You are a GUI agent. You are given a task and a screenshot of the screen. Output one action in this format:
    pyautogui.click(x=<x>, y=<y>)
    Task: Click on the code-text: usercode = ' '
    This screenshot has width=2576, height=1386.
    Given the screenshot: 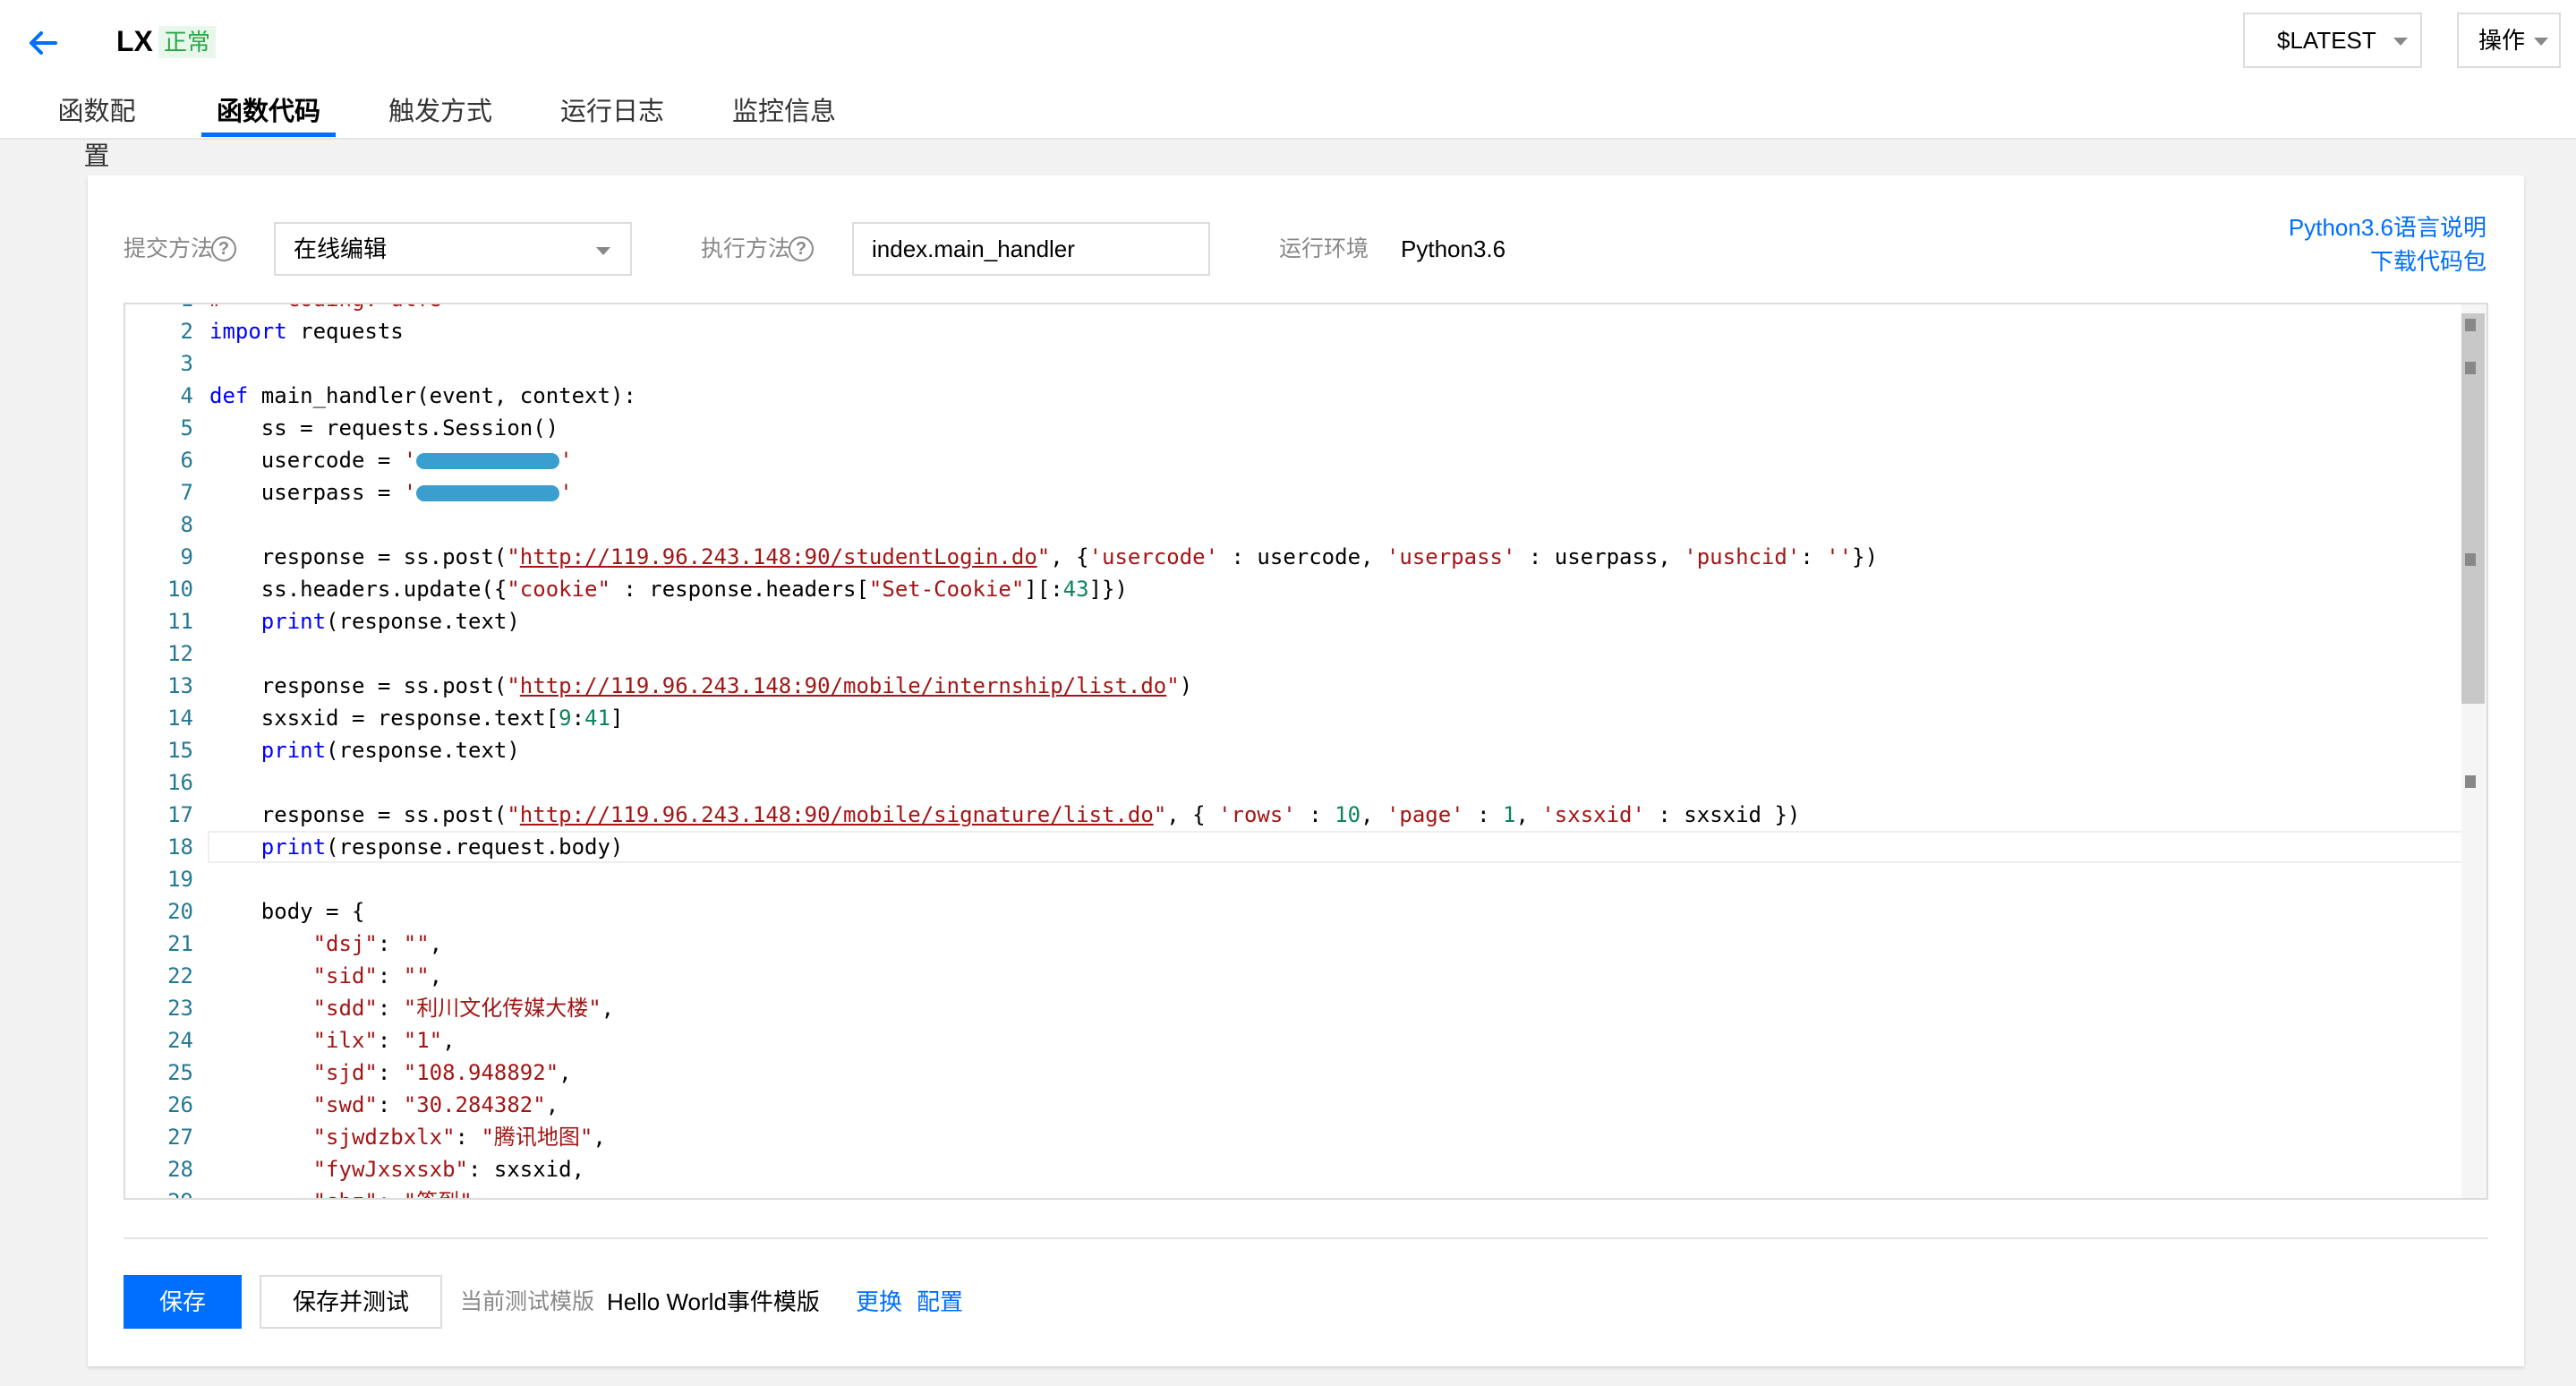 What is the action you would take?
    pyautogui.click(x=391, y=460)
    